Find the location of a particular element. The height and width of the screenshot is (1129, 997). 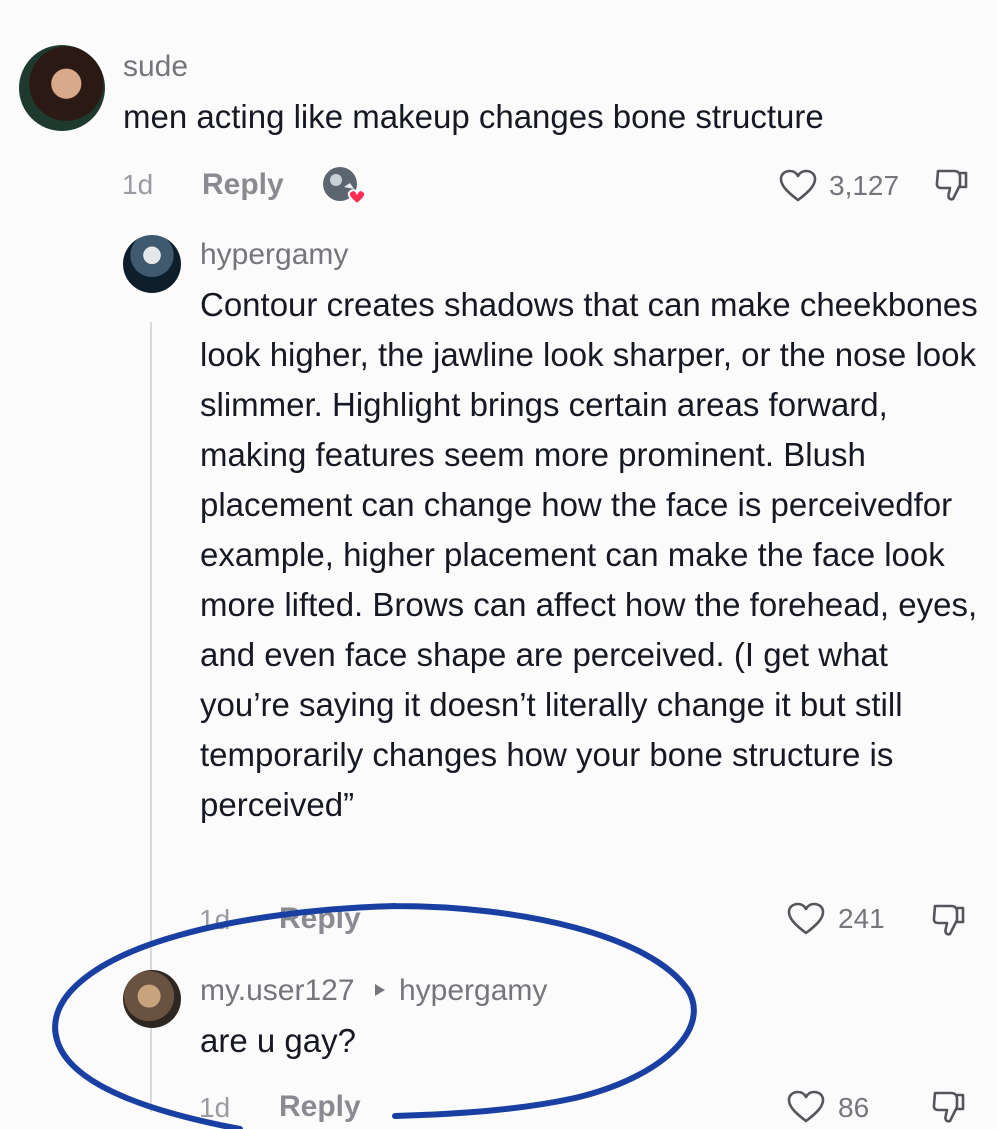

reply-to-username: hypergamy is located at coordinates (473, 991).